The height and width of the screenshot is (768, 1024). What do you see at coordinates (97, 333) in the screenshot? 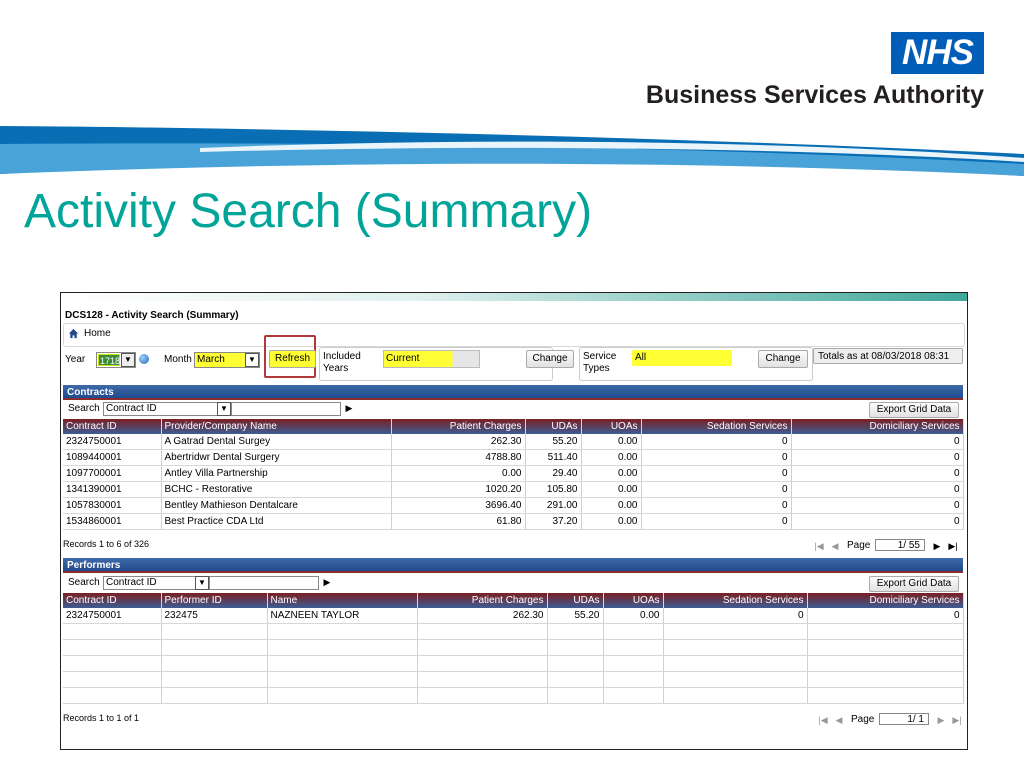
I see `home-link: Home` at bounding box center [97, 333].